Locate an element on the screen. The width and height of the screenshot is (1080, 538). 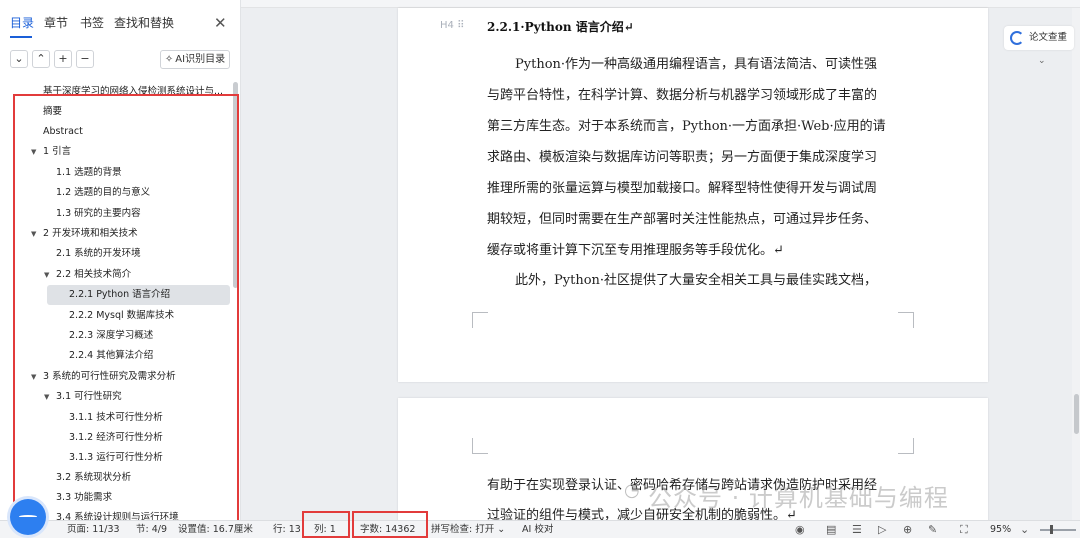
toc-item-label: Abstract is located at coordinates (63, 131).